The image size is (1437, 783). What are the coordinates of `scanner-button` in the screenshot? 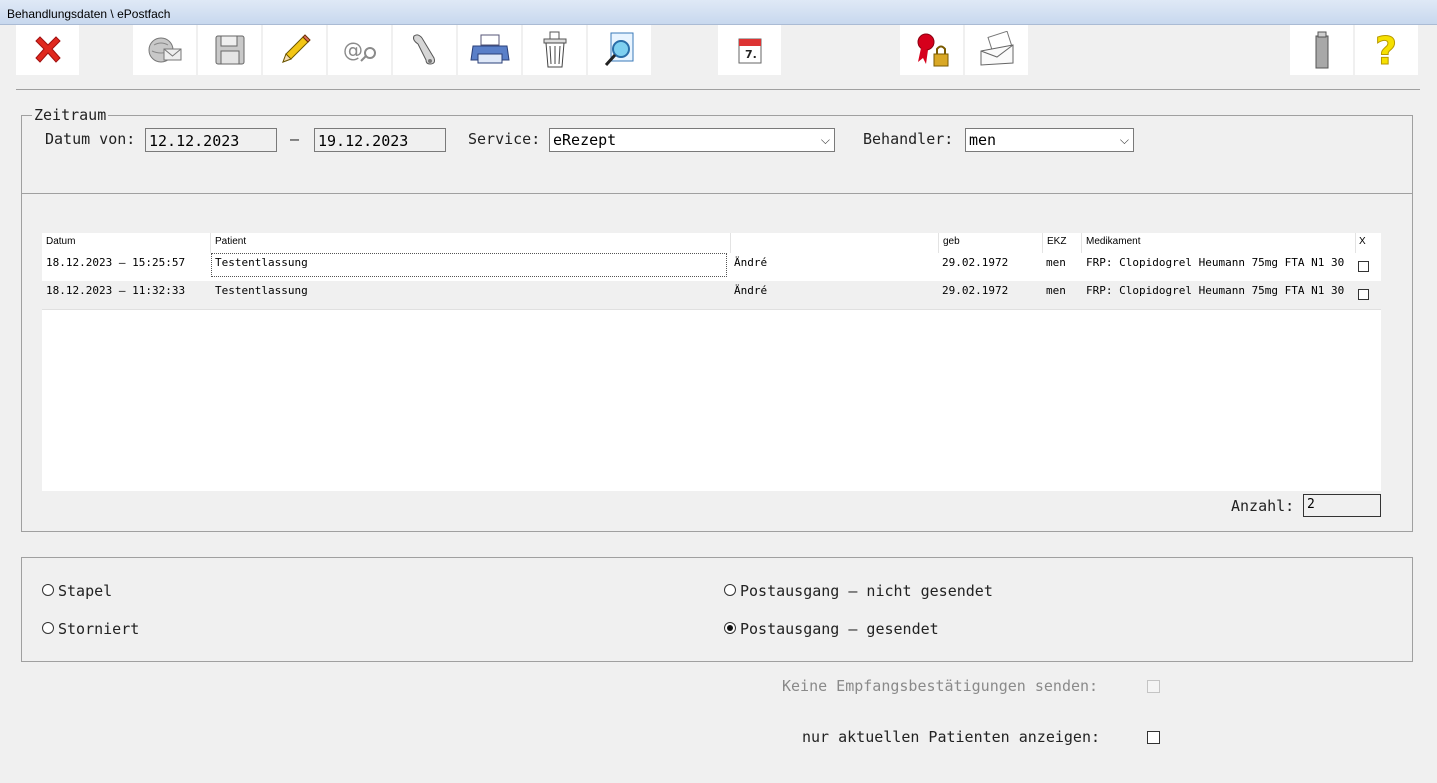 It's located at (424, 50).